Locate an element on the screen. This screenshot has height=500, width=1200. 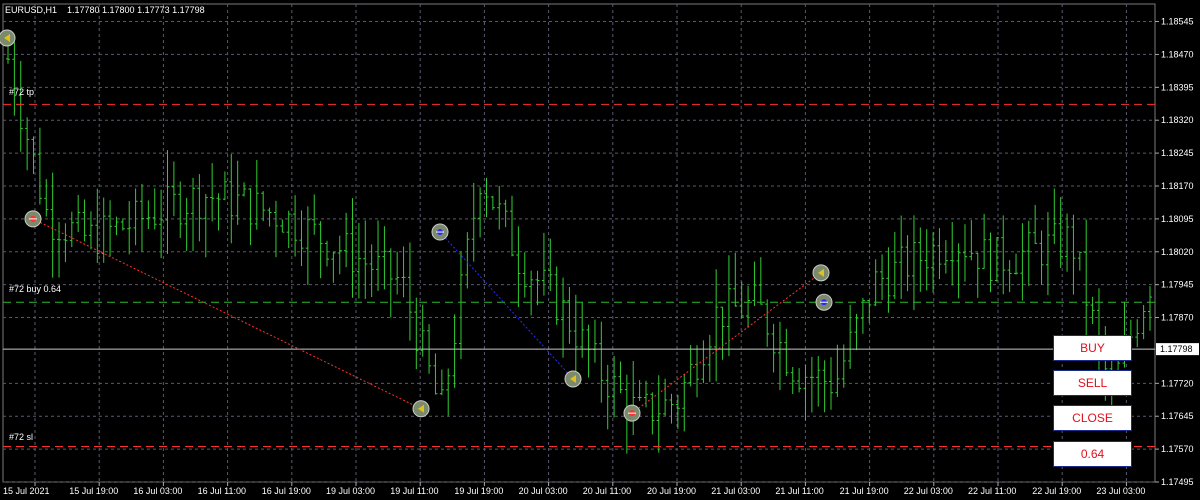
price-tick-label: 1.18170 is located at coordinates (1177, 186).